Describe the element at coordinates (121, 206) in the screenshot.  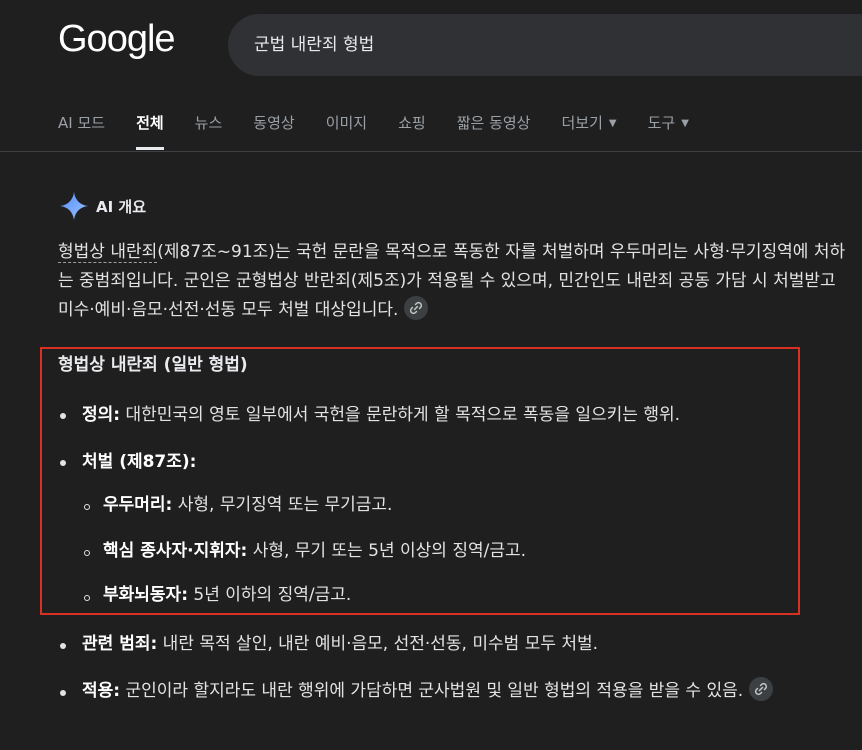
I see `ai-overview-title: AI 개요` at that location.